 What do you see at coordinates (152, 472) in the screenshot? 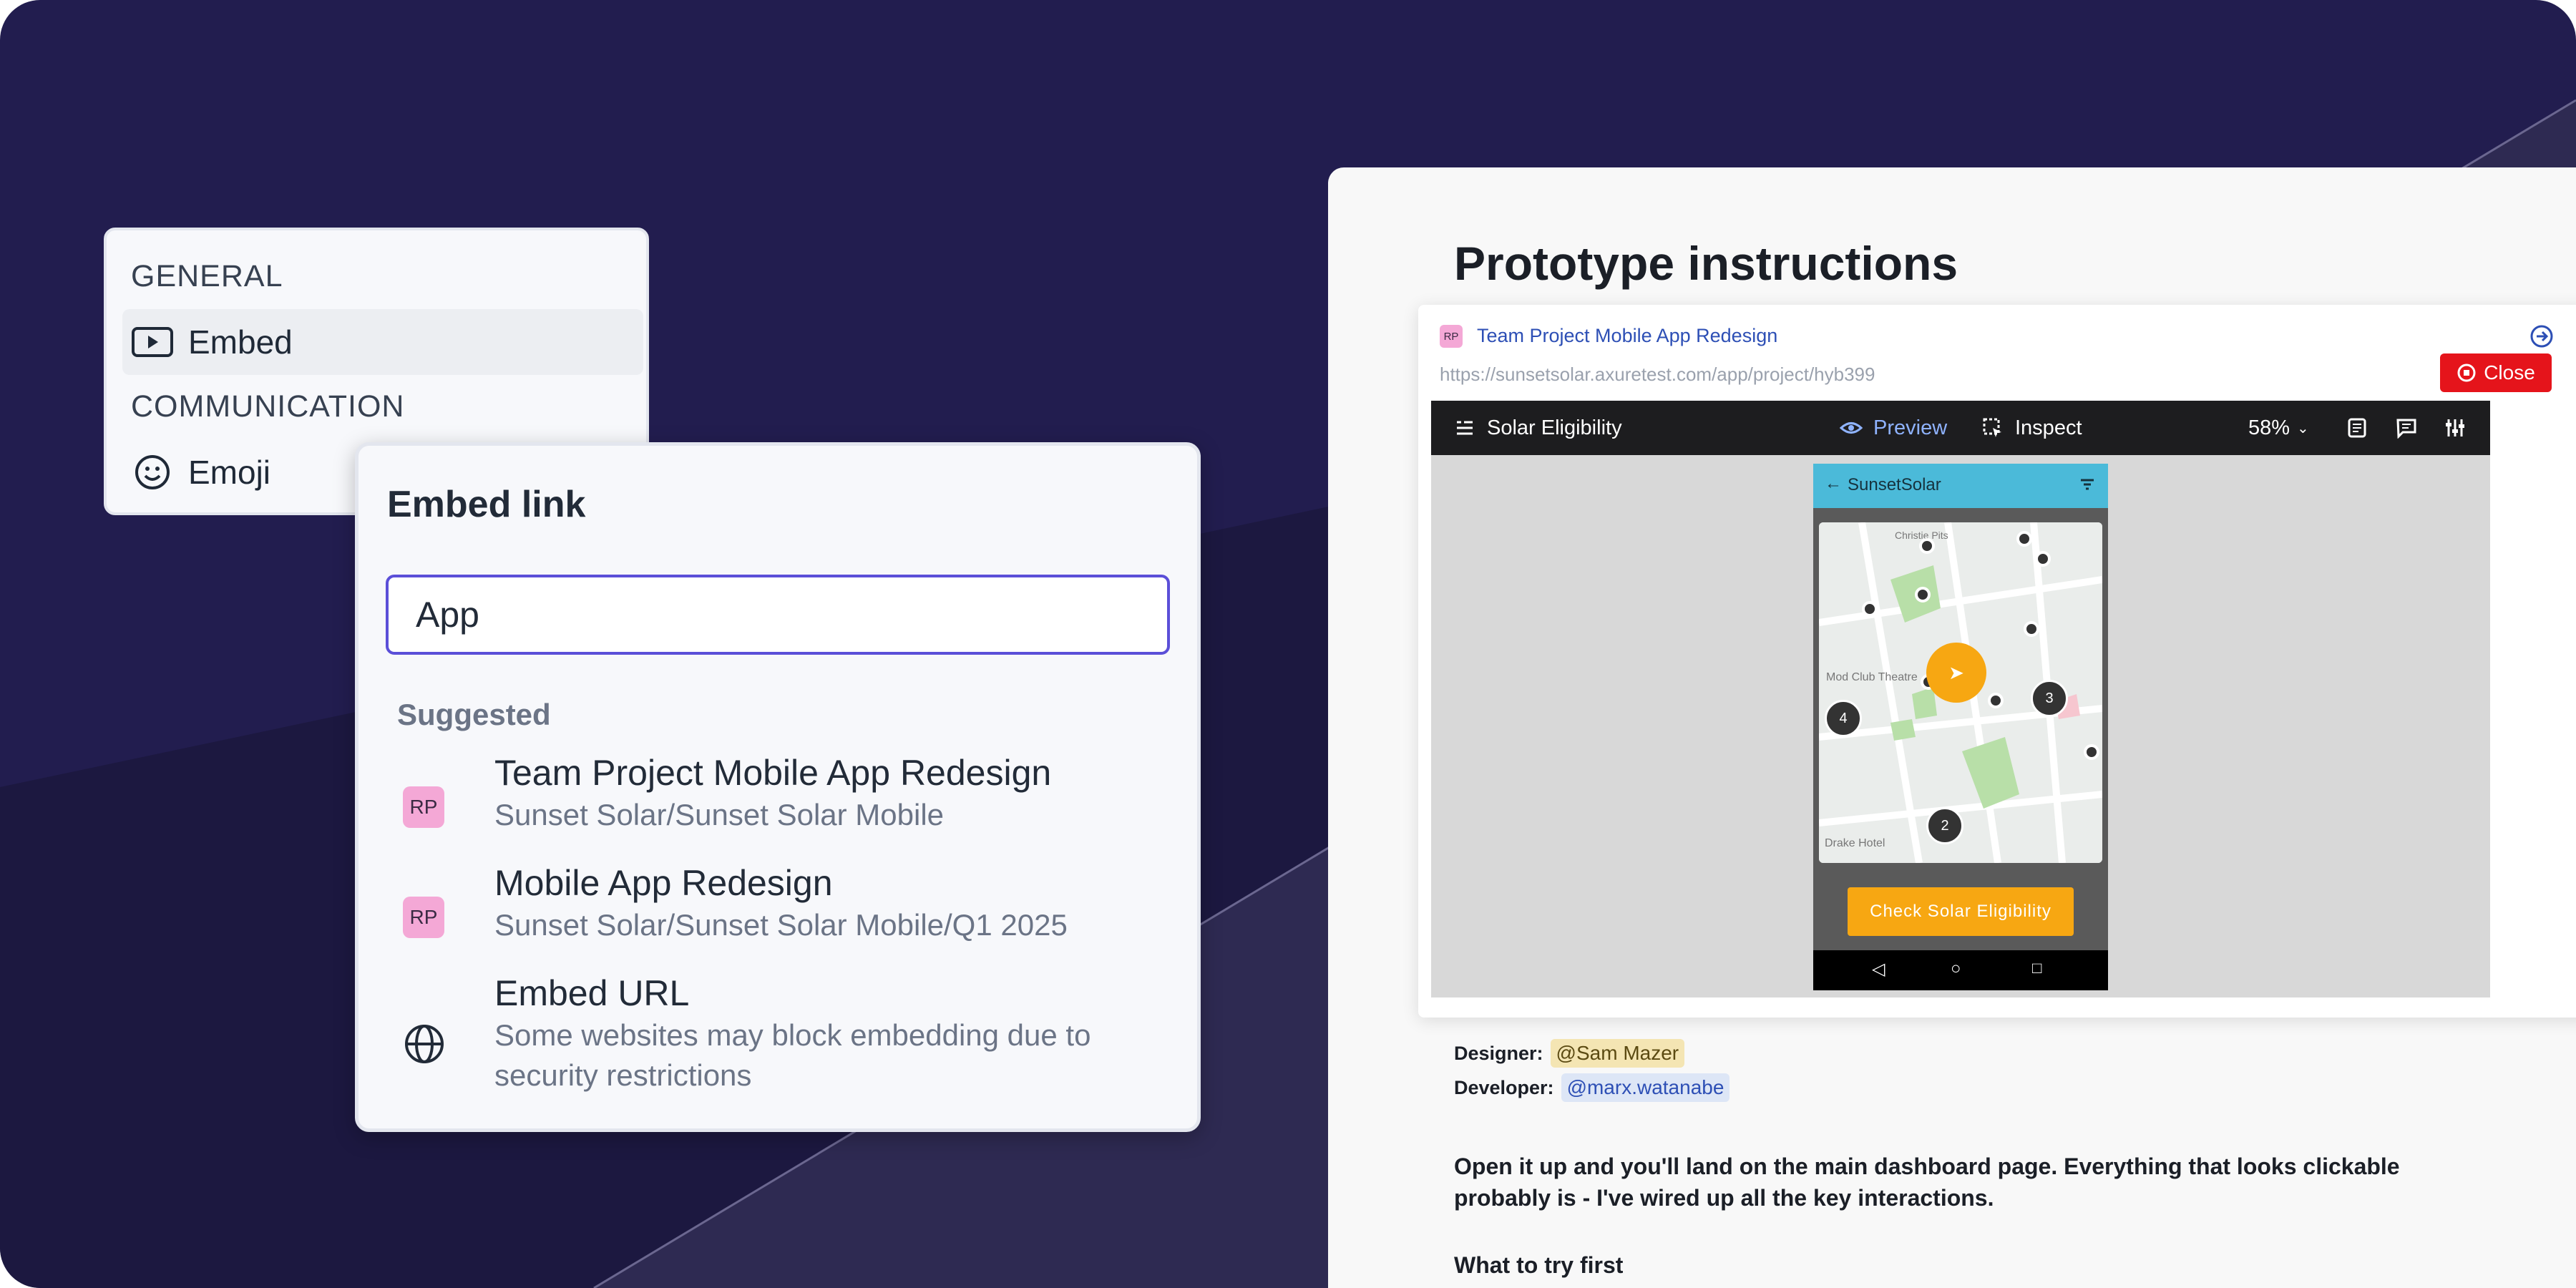
I see `smiley-icon` at bounding box center [152, 472].